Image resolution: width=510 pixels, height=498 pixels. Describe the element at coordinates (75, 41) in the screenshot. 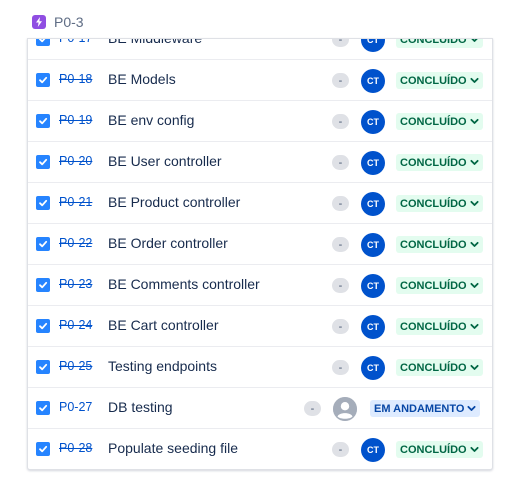

I see `issue-key-link: P0-17` at that location.